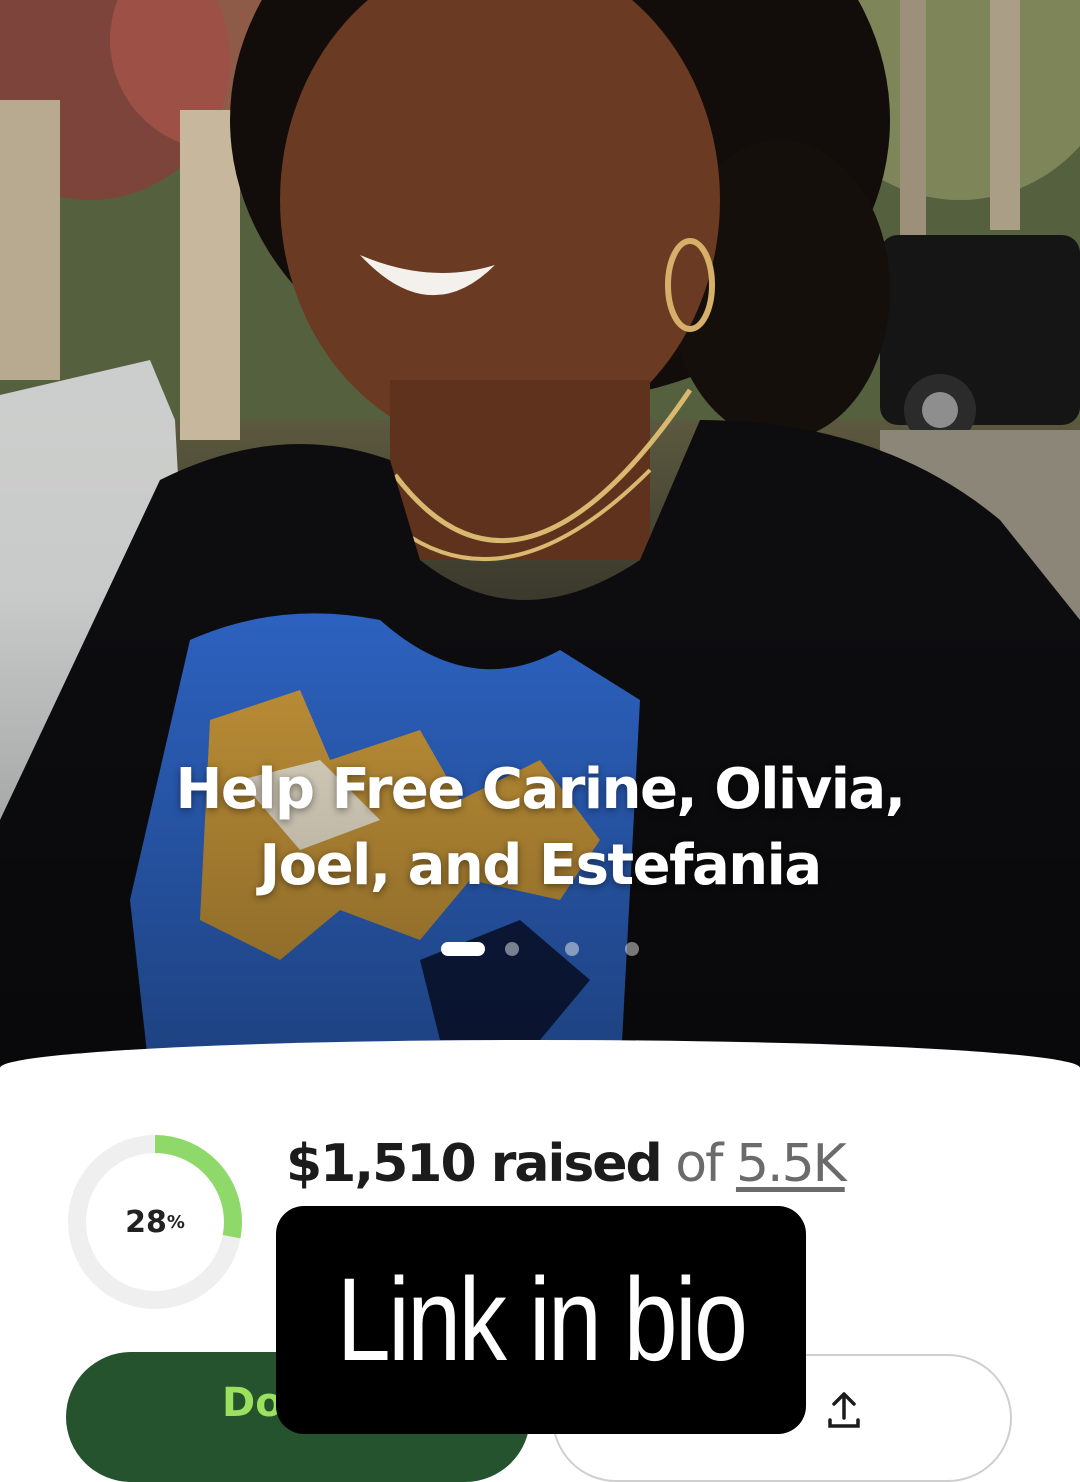 The image size is (1080, 1482). I want to click on upload-arrow-icon, so click(844, 1410).